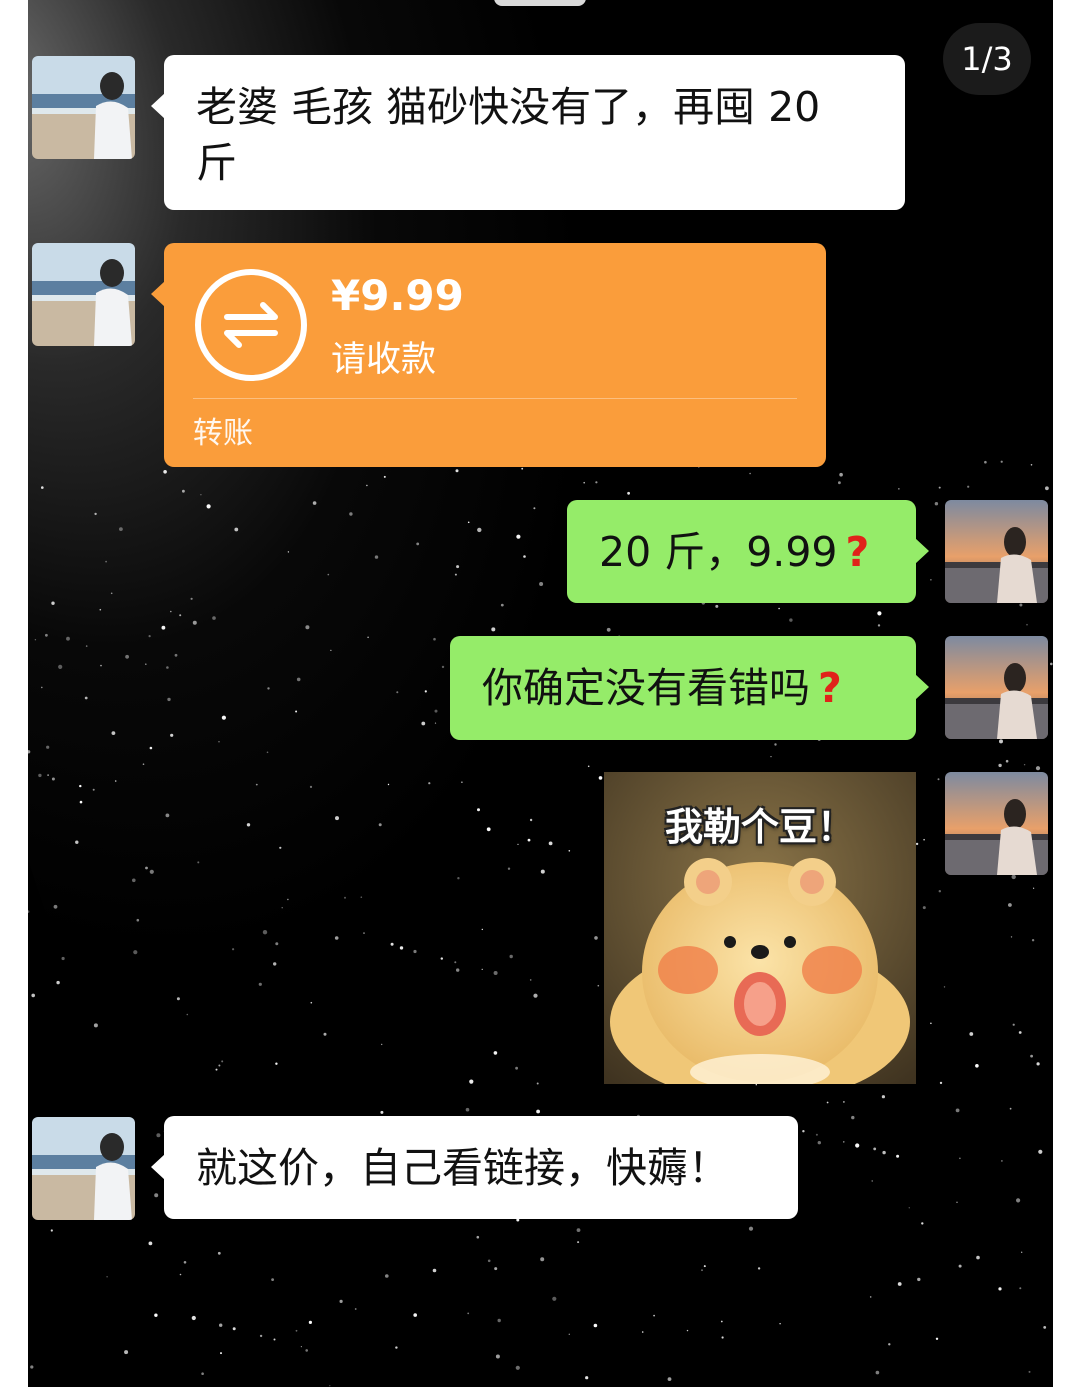 The width and height of the screenshot is (1080, 1387). I want to click on page-indicator: 1/3, so click(987, 59).